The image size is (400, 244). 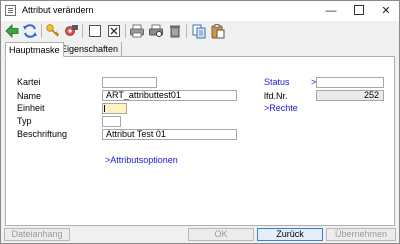 I want to click on tab-eigenschaften: Eigenschaften, so click(x=90, y=49).